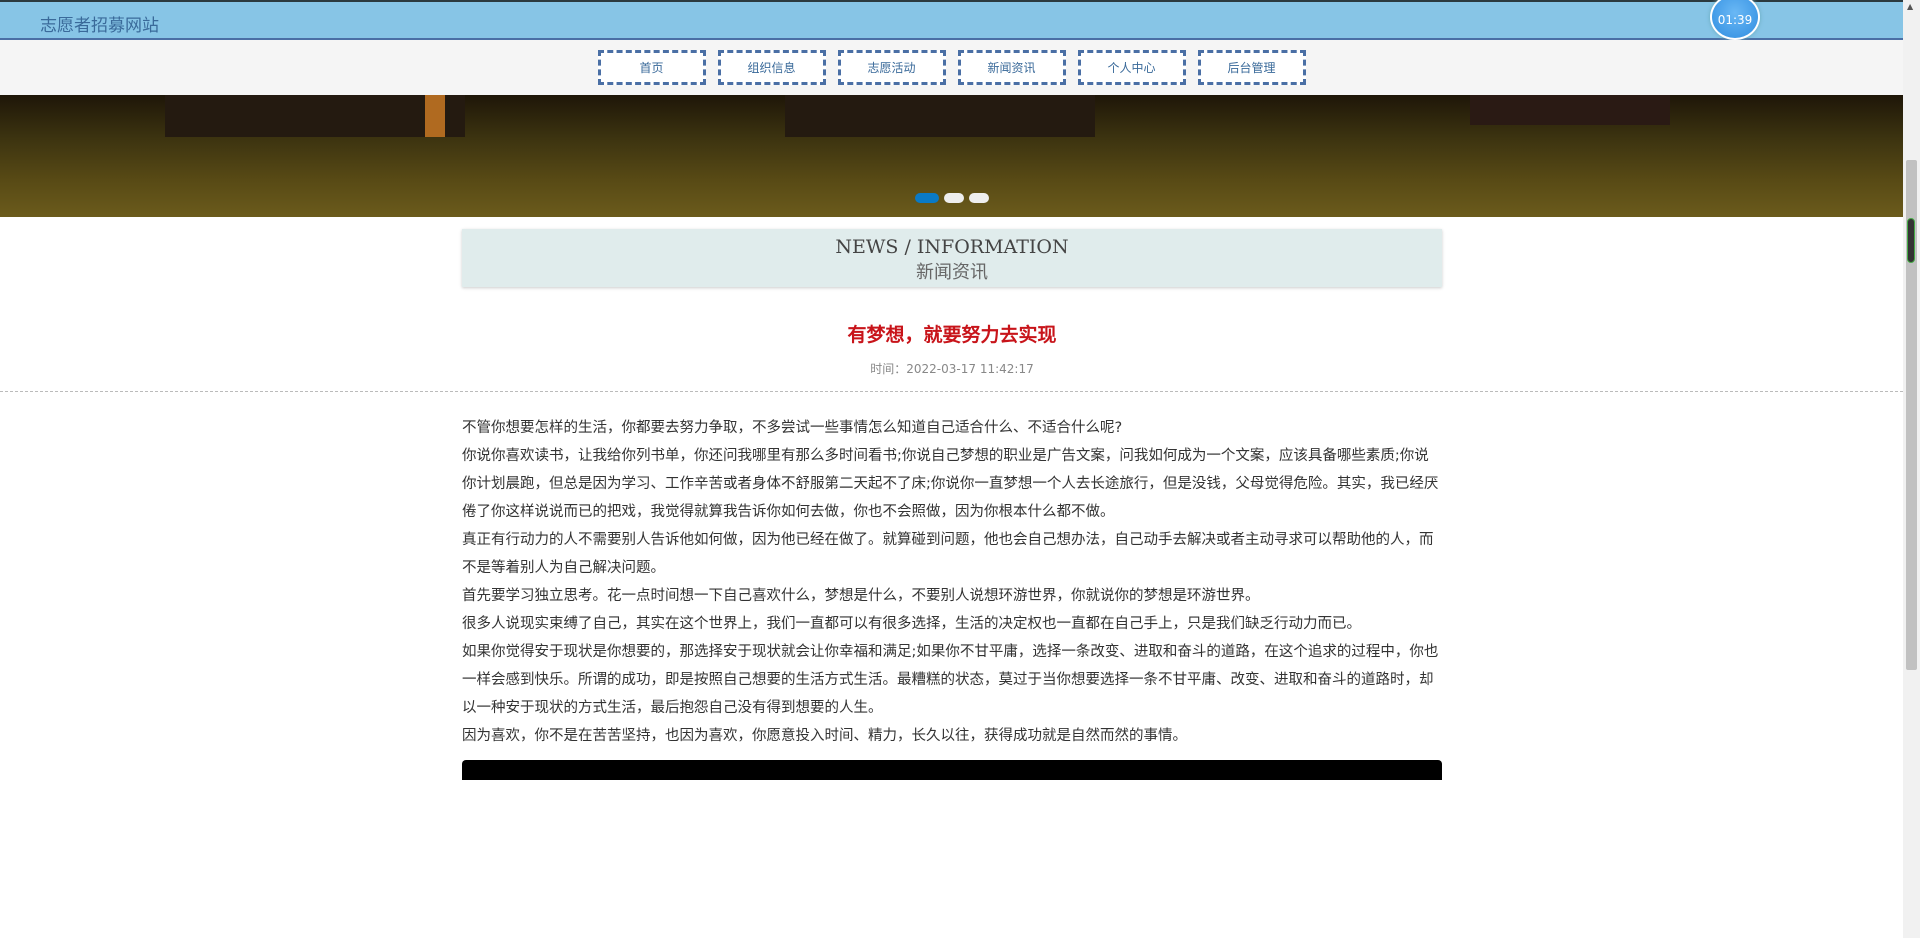 This screenshot has height=938, width=1920. What do you see at coordinates (951, 20) in the screenshot?
I see `site-header: 志愿者招募网站 01:39` at bounding box center [951, 20].